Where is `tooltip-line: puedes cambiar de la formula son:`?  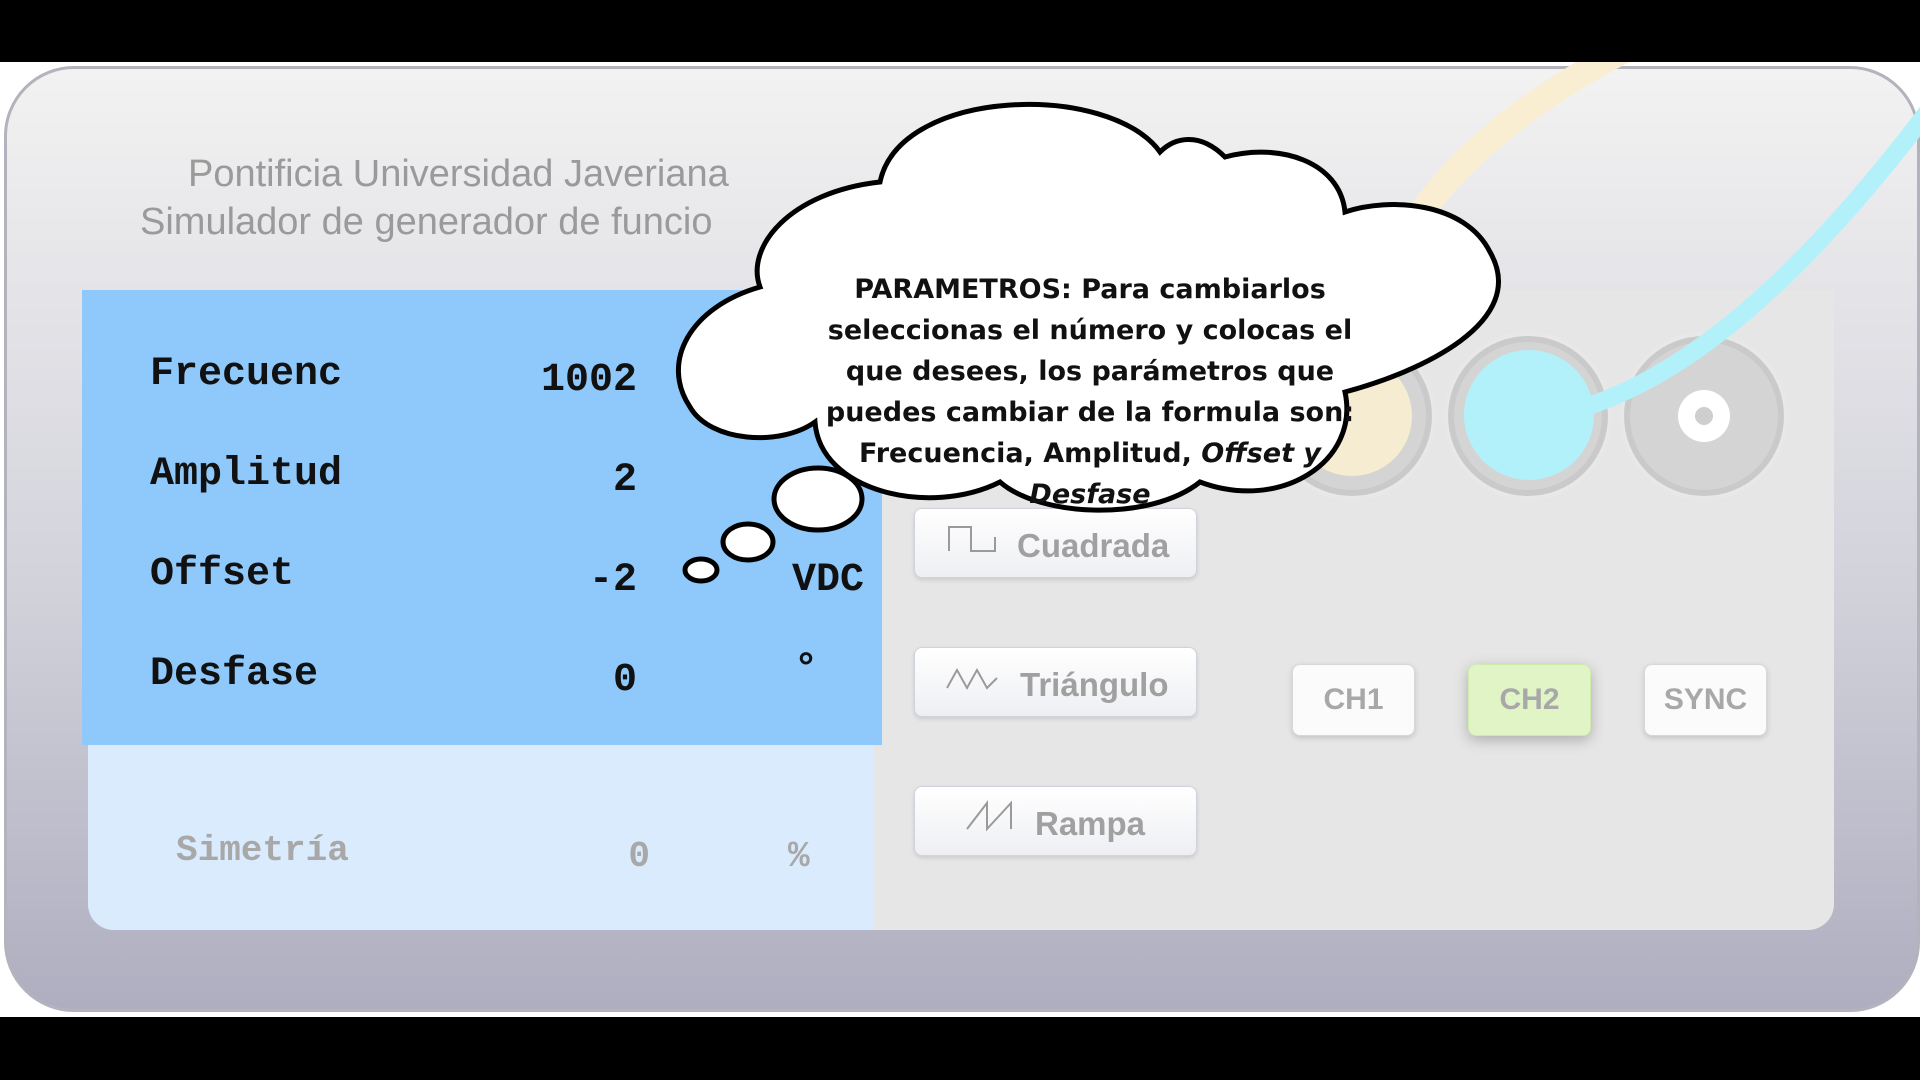
tooltip-line: puedes cambiar de la formula son: is located at coordinates (1090, 412).